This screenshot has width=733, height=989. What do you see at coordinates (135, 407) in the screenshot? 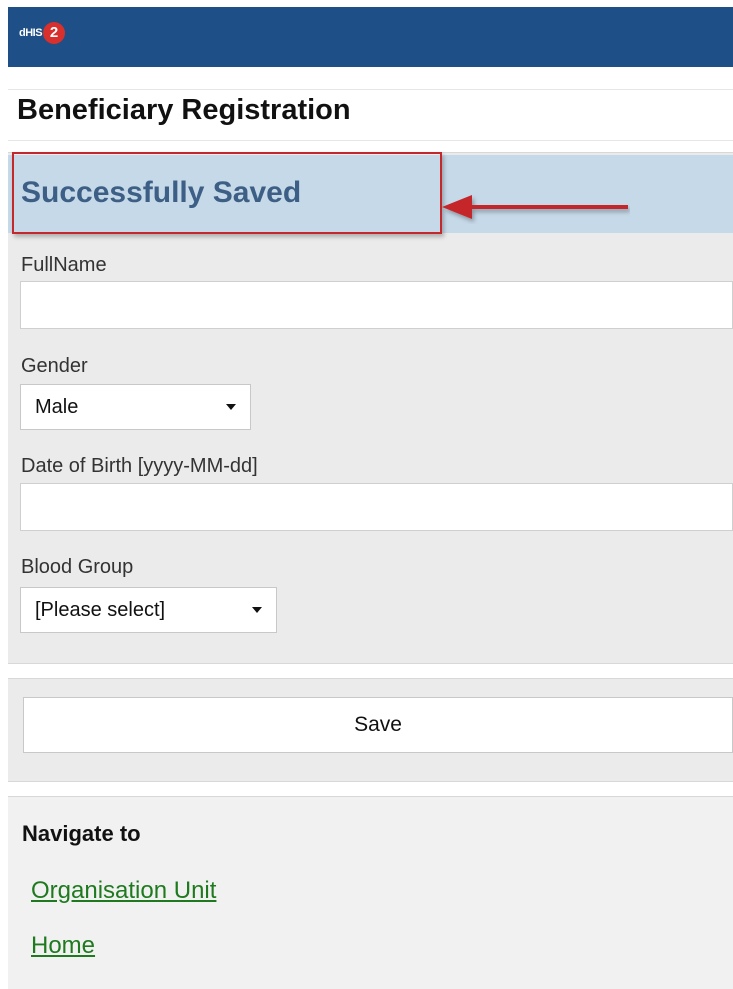
I see `gender-select: Male` at bounding box center [135, 407].